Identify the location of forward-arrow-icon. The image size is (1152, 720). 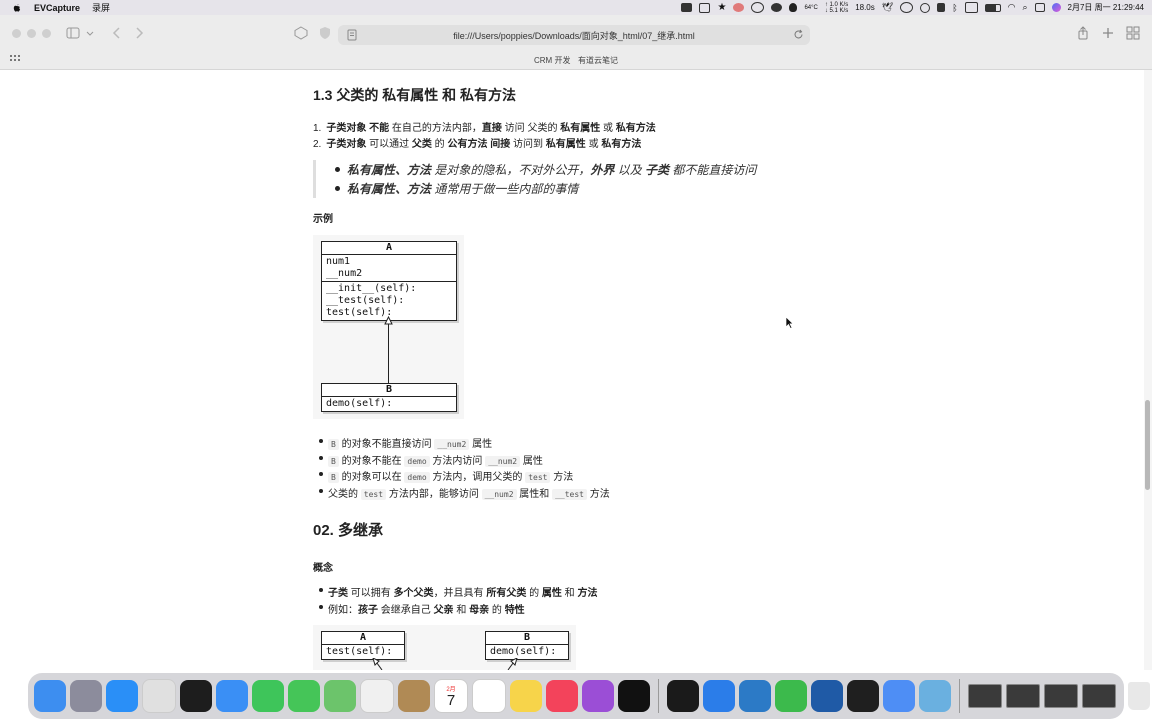
(139, 33).